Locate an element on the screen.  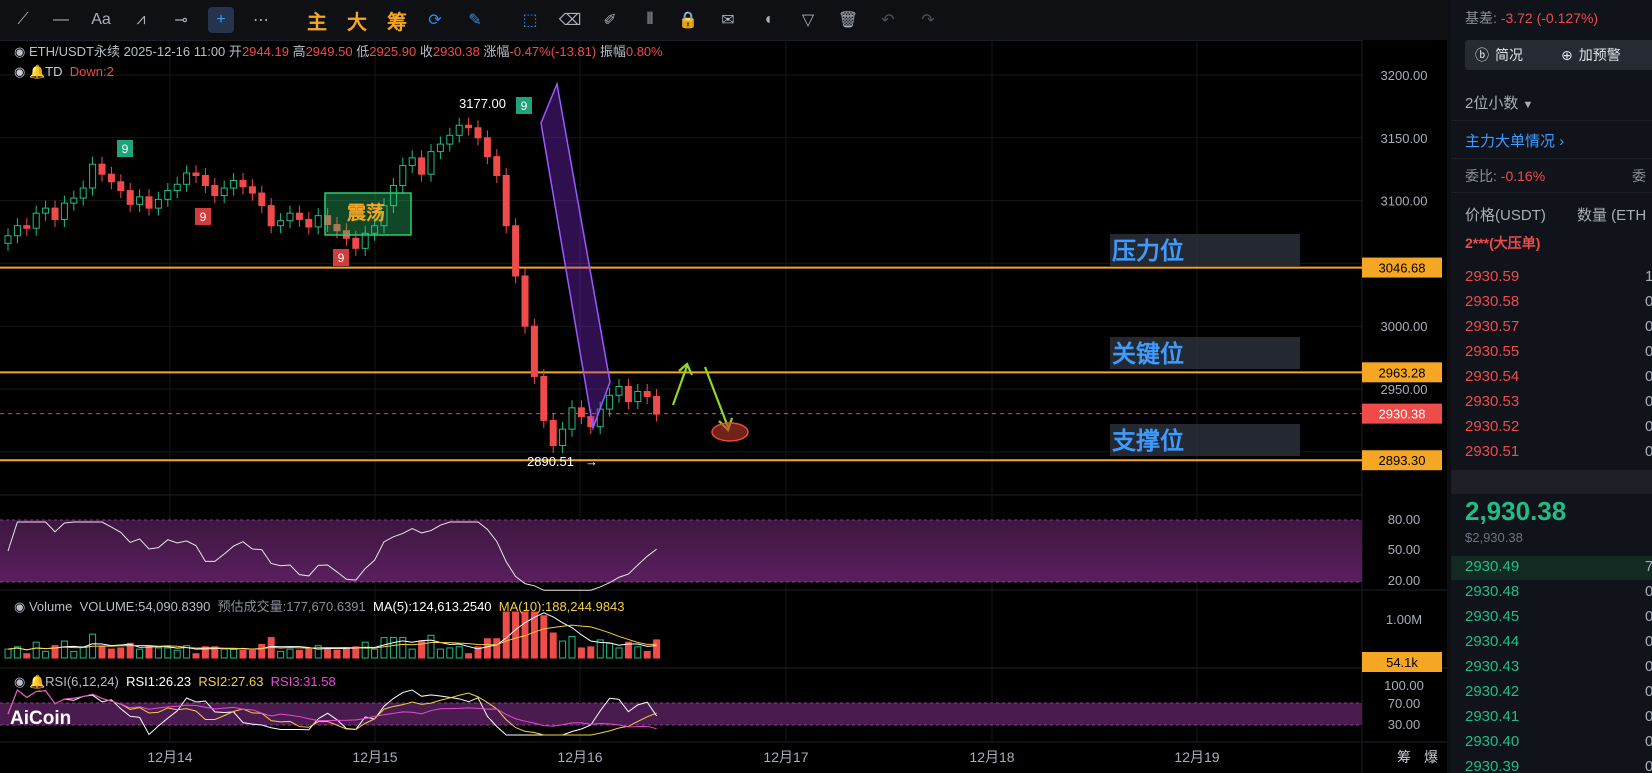
brief-button: ⓑ 简况 is located at coordinates (1513, 55).